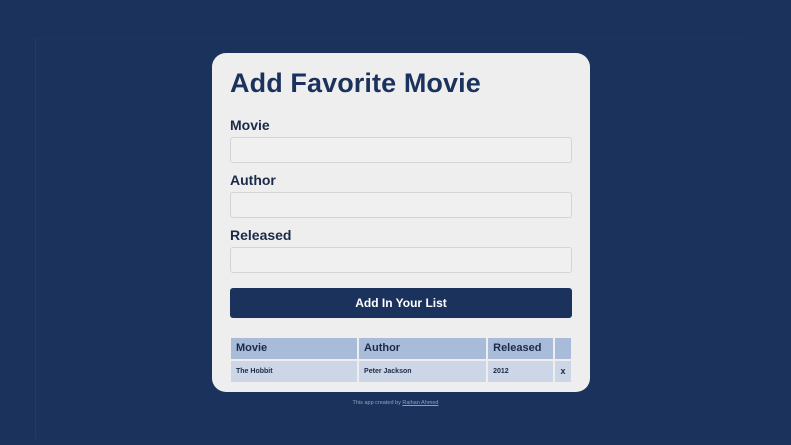 This screenshot has width=791, height=445. What do you see at coordinates (401, 302) in the screenshot?
I see `add-to-list-button: Add In Your List` at bounding box center [401, 302].